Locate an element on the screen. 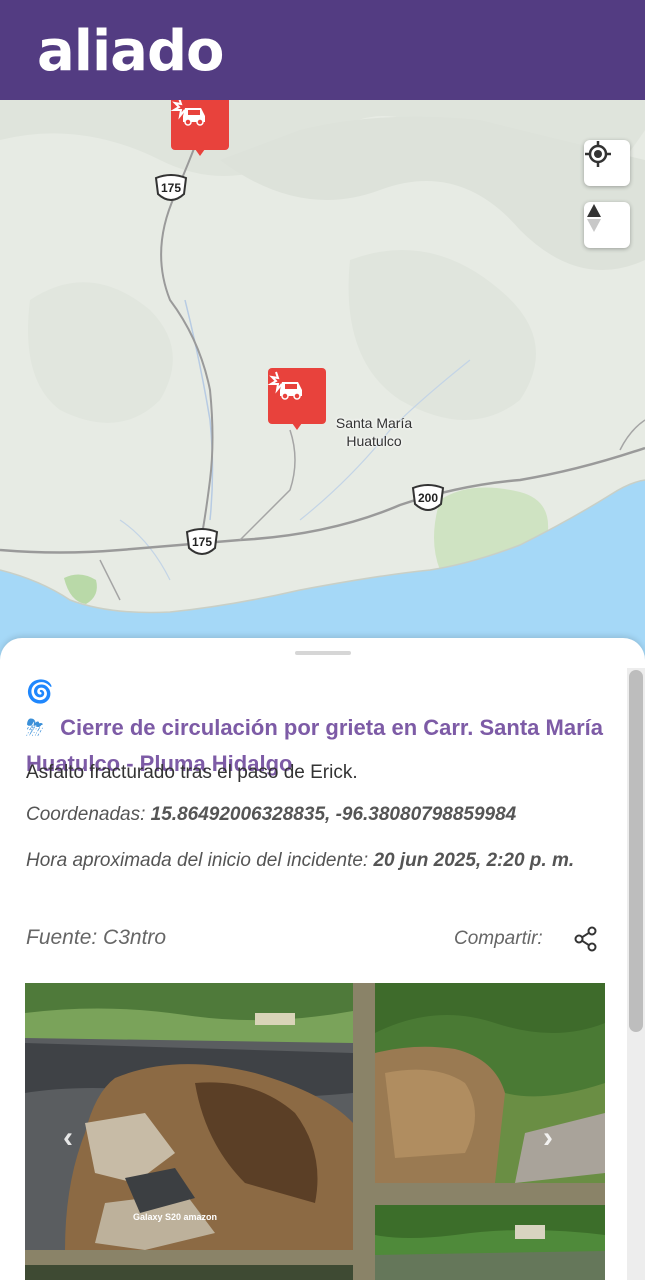 The image size is (645, 1280). gallery-next-icon: › is located at coordinates (548, 1138).